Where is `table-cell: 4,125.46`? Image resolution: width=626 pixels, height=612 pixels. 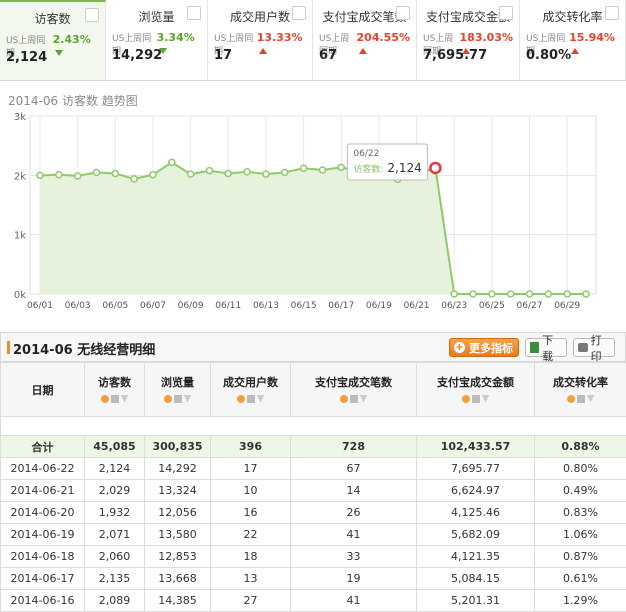 table-cell: 4,125.46 is located at coordinates (476, 513).